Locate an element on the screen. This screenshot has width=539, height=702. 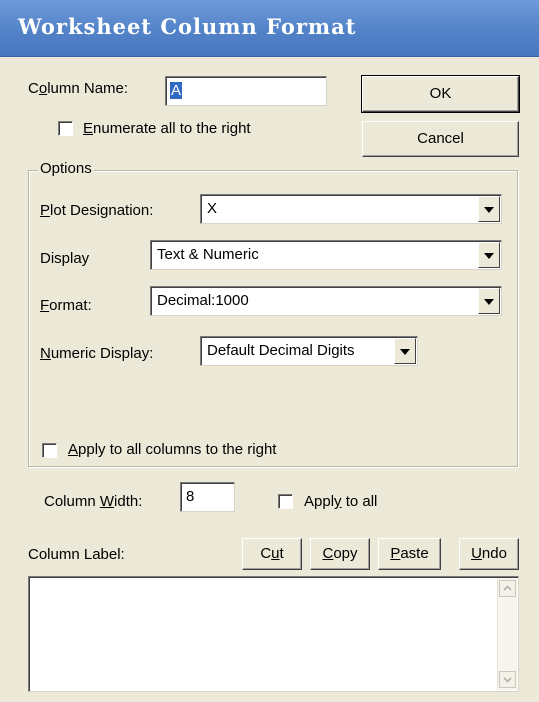
plot-designation-label: Plot Designation: is located at coordinates (97, 210).